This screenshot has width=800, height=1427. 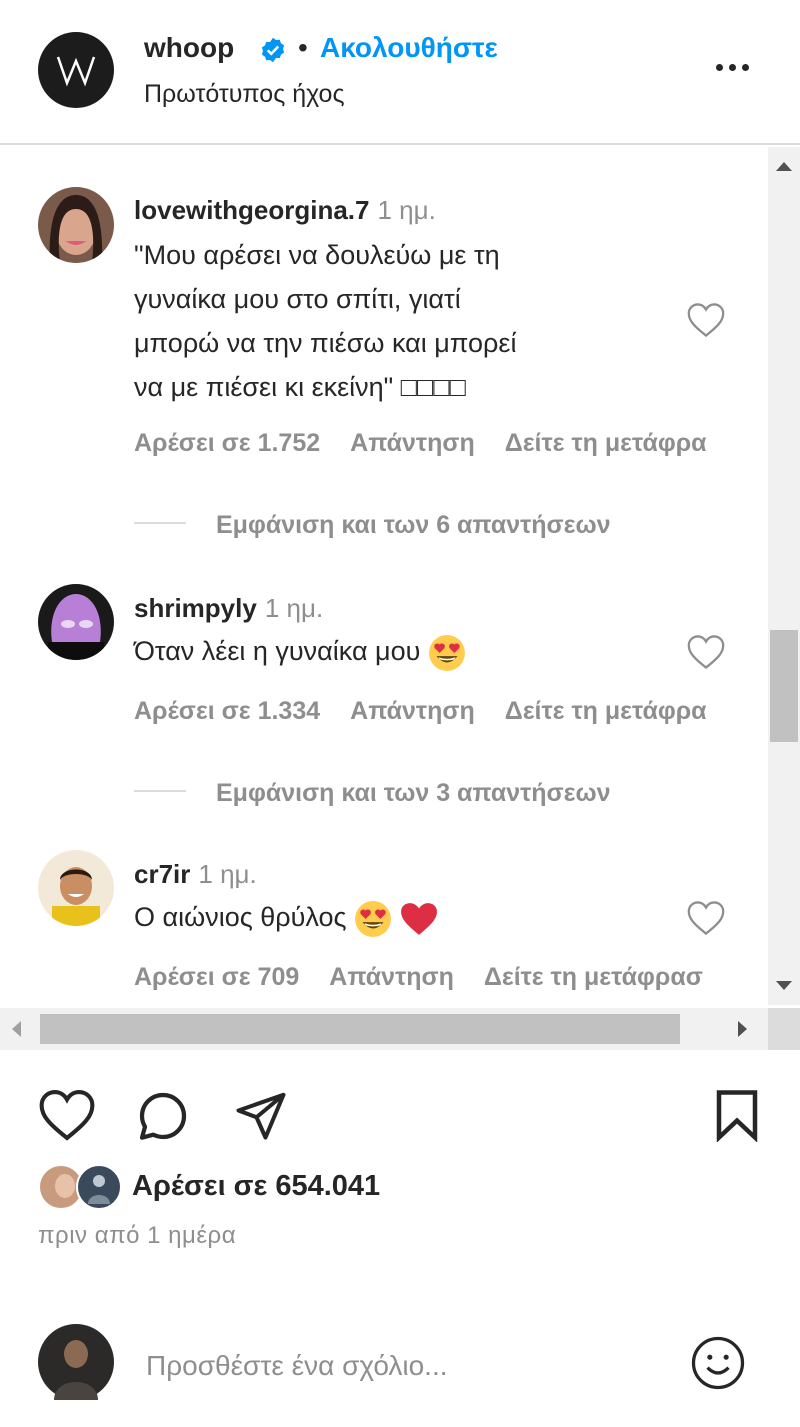 What do you see at coordinates (227, 711) in the screenshot?
I see `comment-likes-count: Αρέσει σε 1.334` at bounding box center [227, 711].